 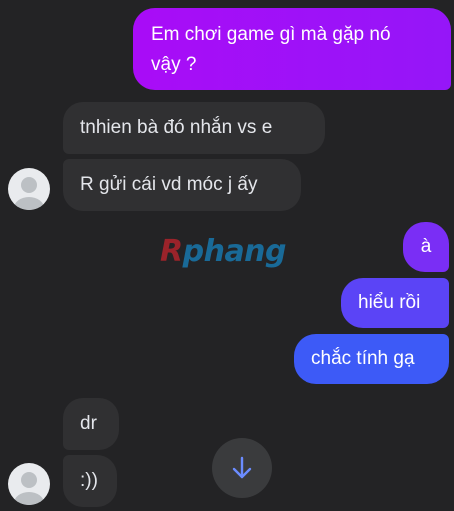 What do you see at coordinates (90, 481) in the screenshot?
I see `message-incoming-4: :))` at bounding box center [90, 481].